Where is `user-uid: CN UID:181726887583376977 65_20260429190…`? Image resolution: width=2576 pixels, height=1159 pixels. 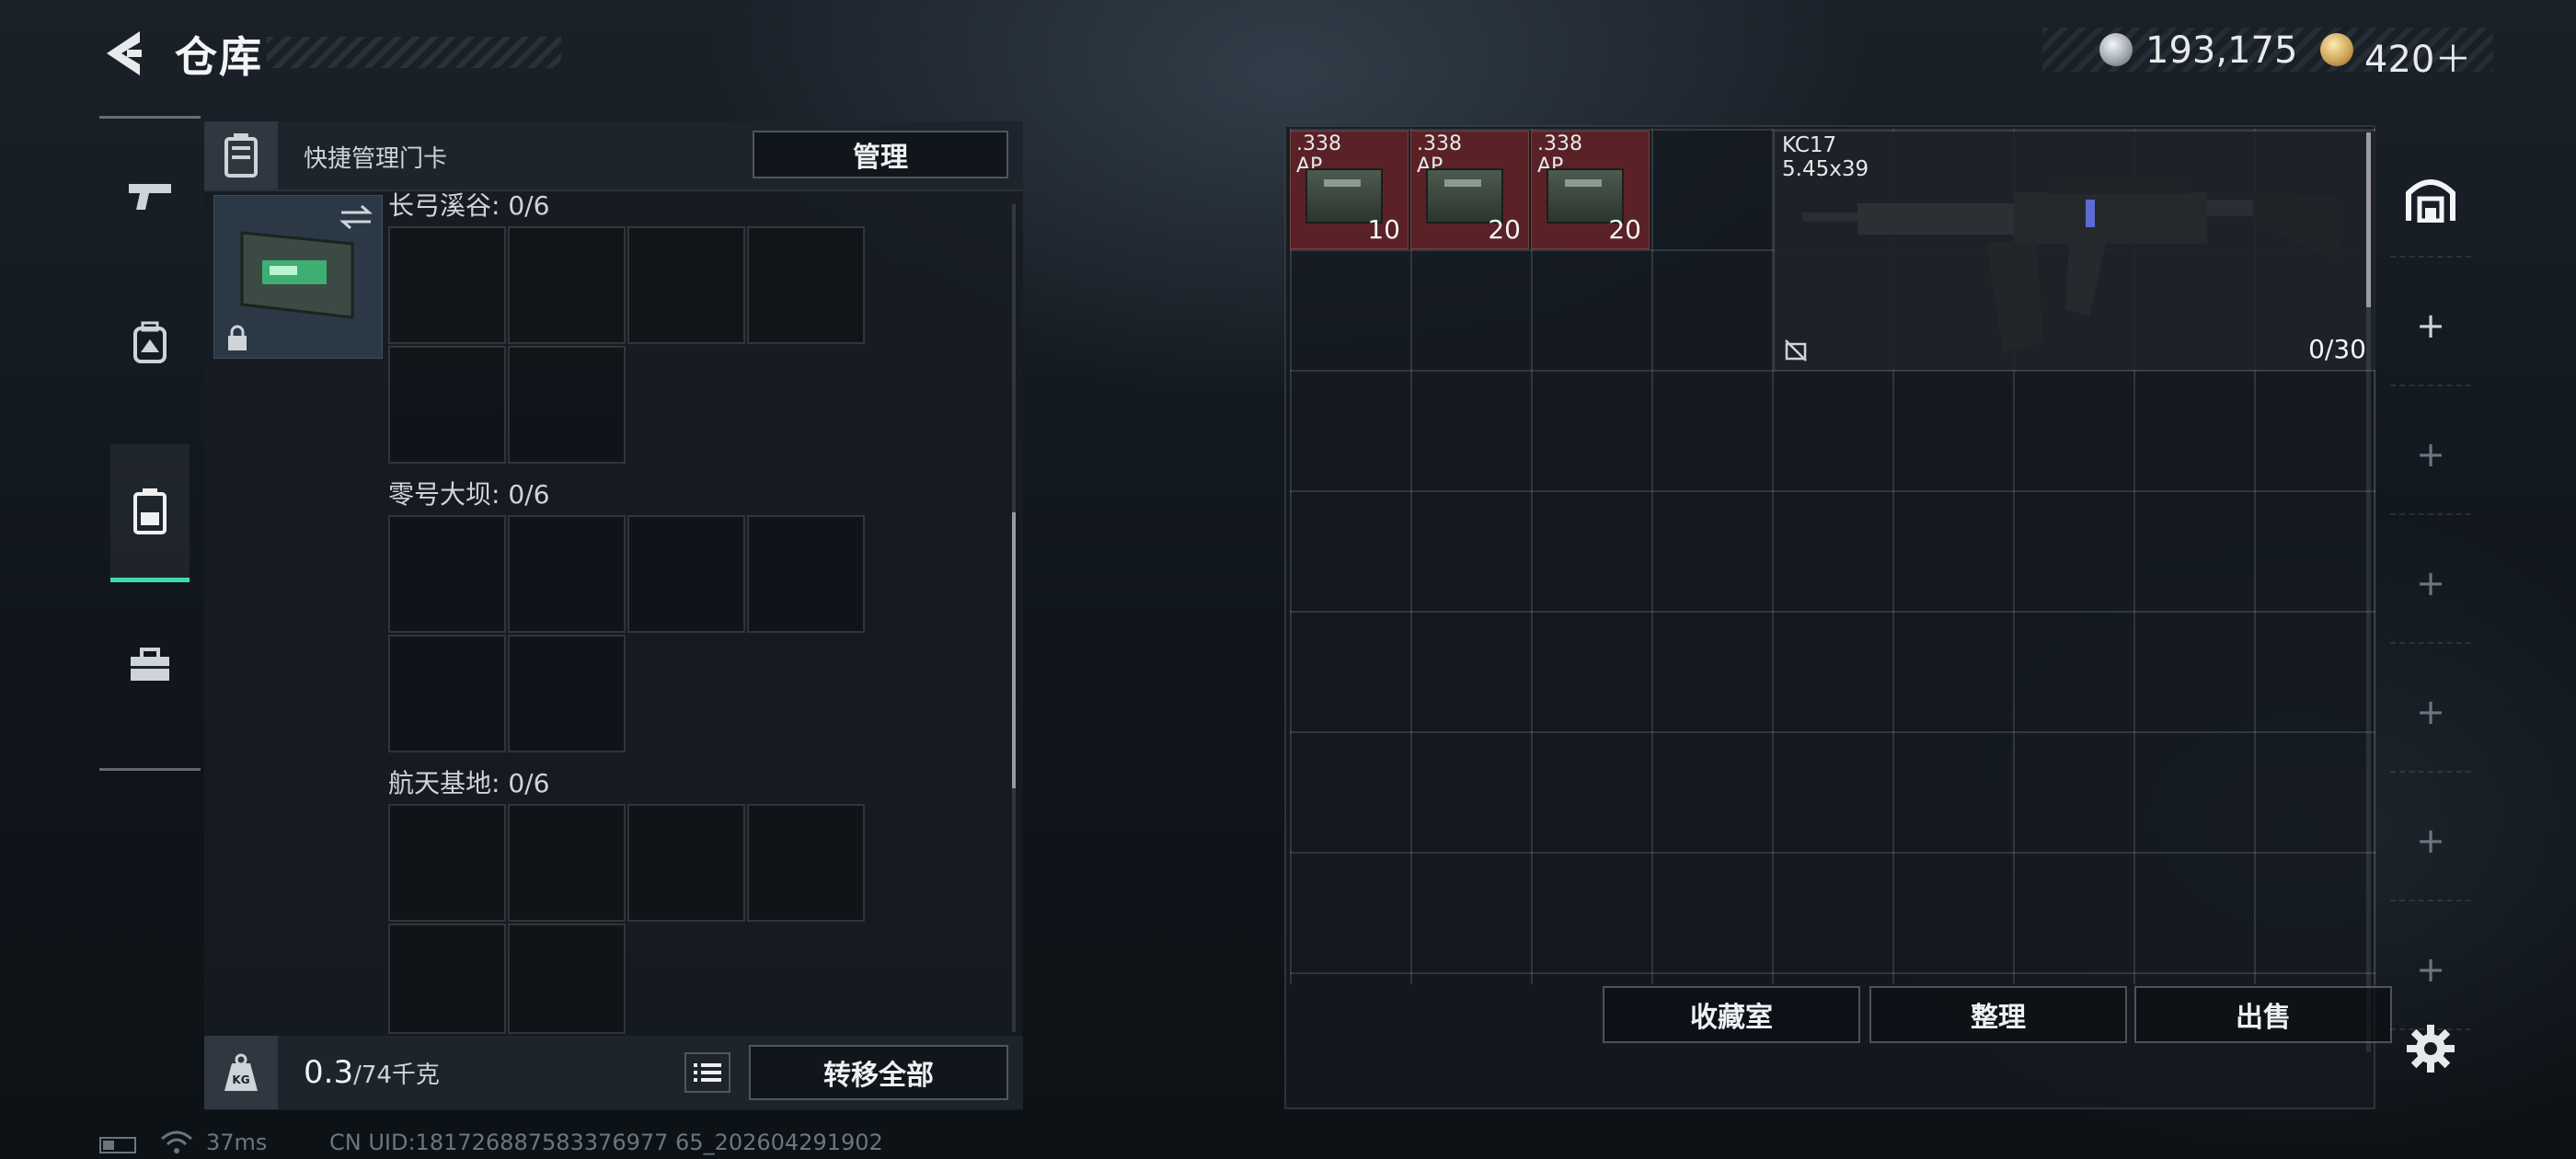 user-uid: CN UID:181726887583376977 65_20260429190… is located at coordinates (606, 1142).